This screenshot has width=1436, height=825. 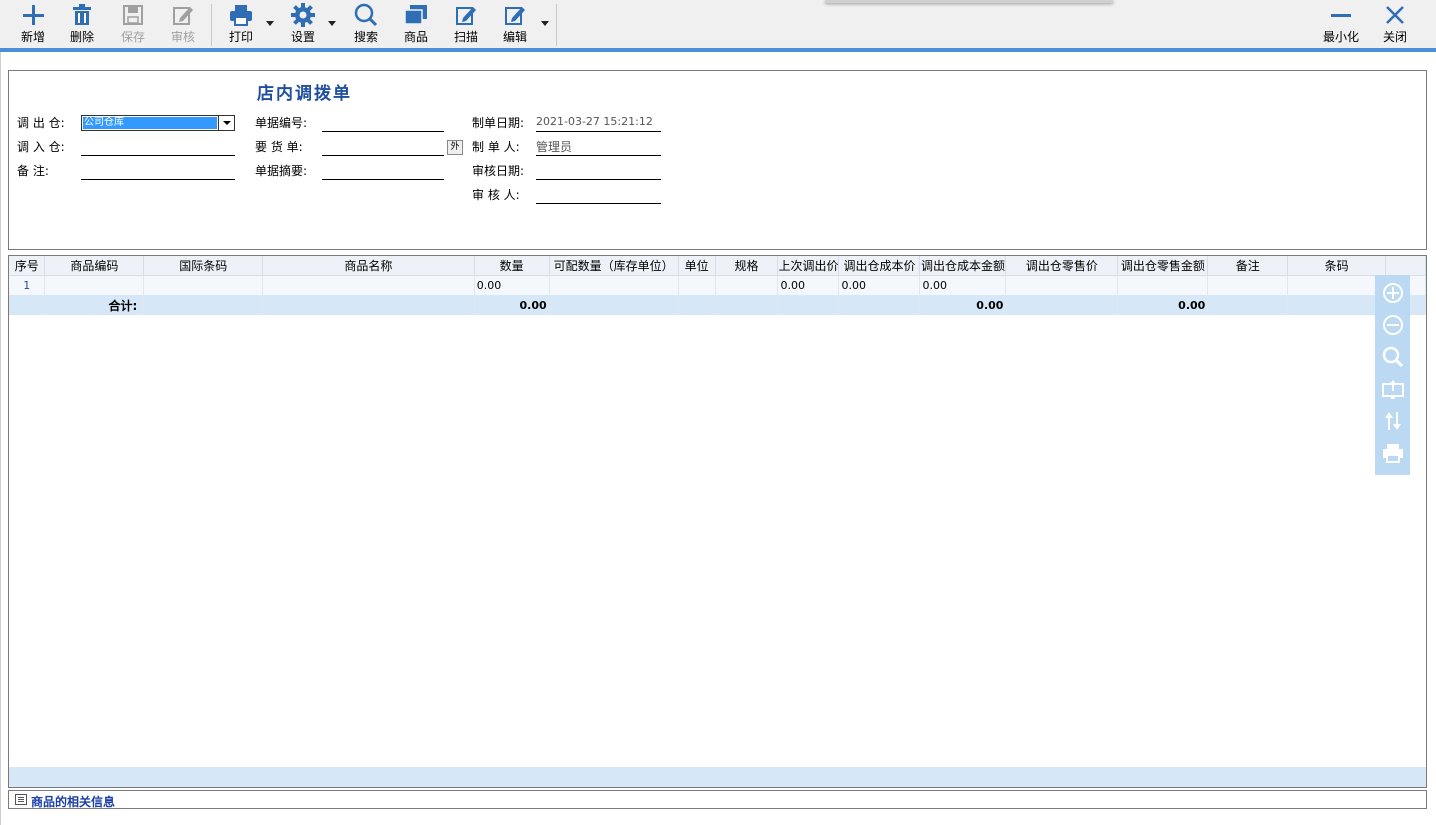 I want to click on goods-info-link: 商品的相关信息, so click(x=73, y=801).